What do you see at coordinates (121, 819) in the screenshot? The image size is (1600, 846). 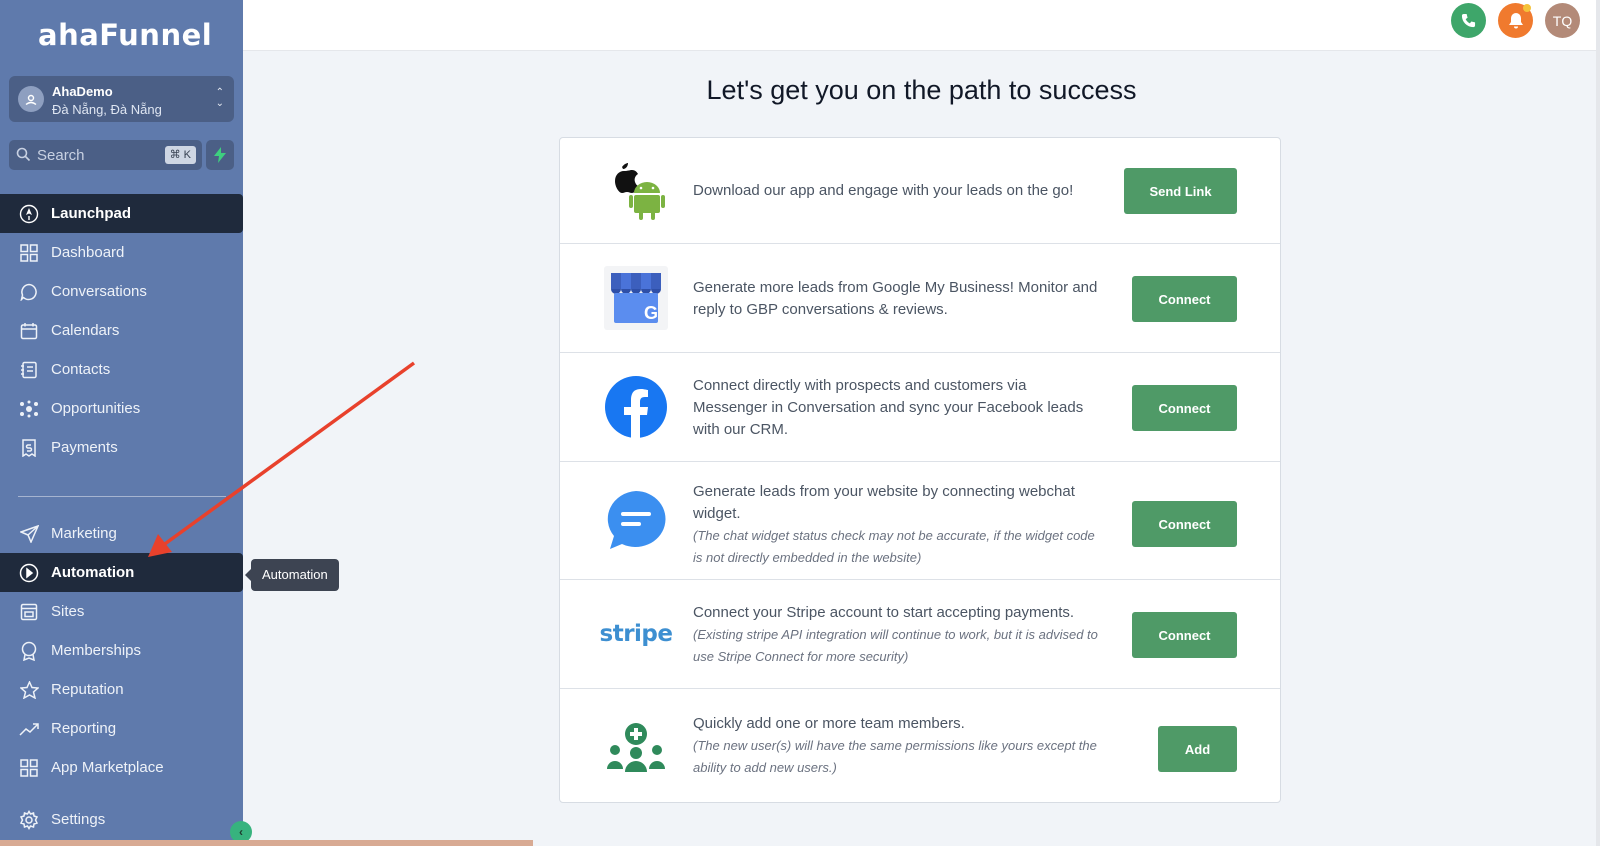 I see `sidebar-item-settings: Settings` at bounding box center [121, 819].